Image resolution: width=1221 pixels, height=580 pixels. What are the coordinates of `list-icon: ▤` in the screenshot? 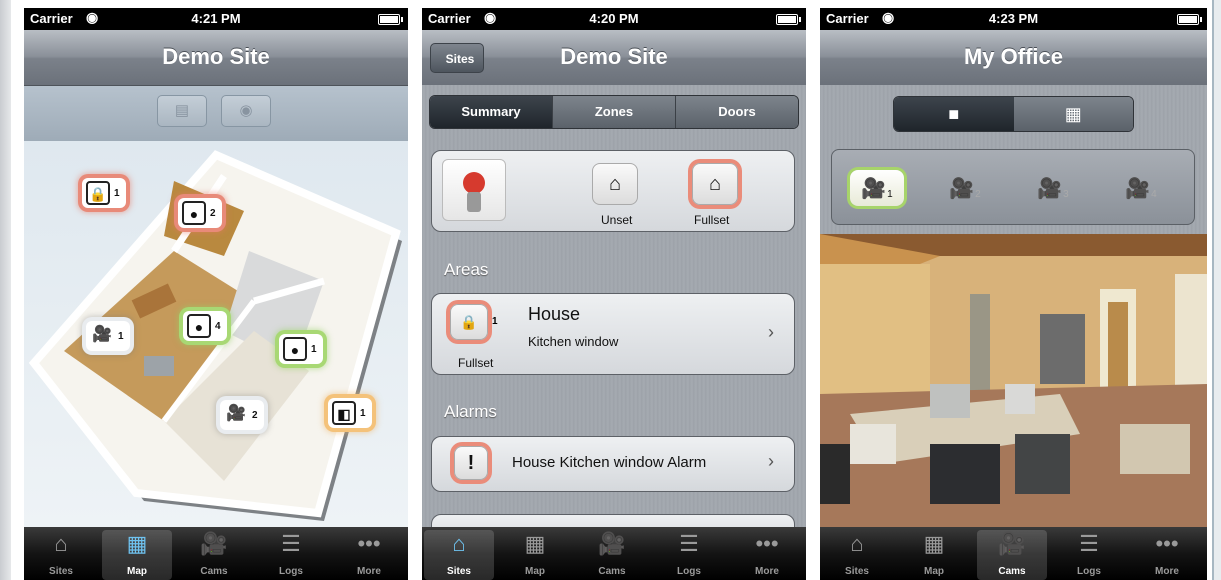 It's located at (182, 111).